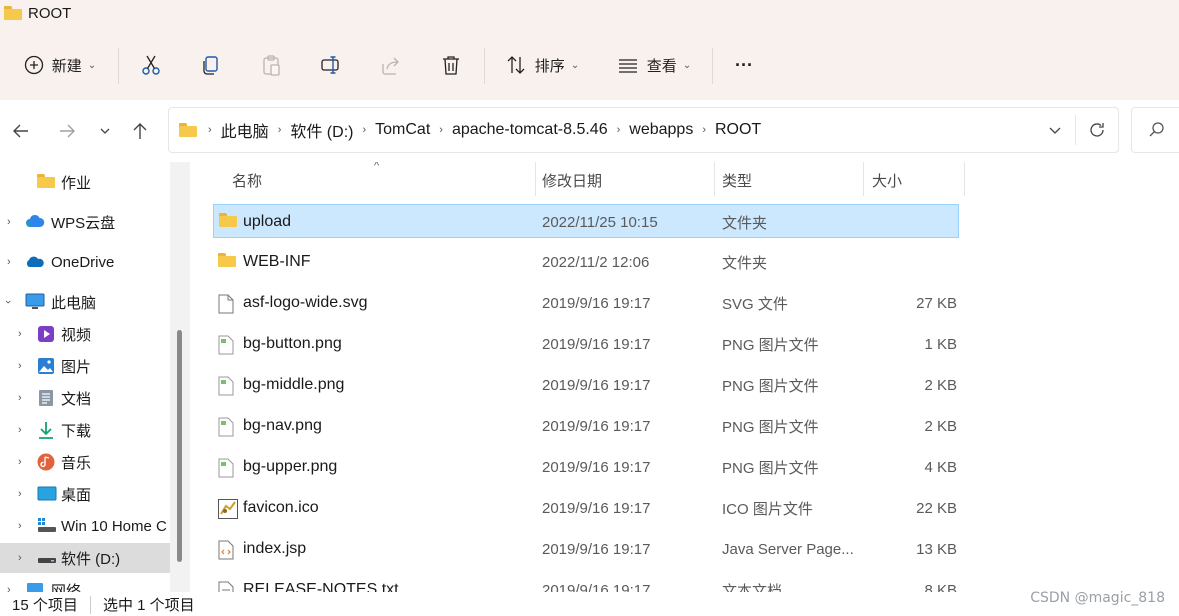  I want to click on share-icon, so click(390, 66).